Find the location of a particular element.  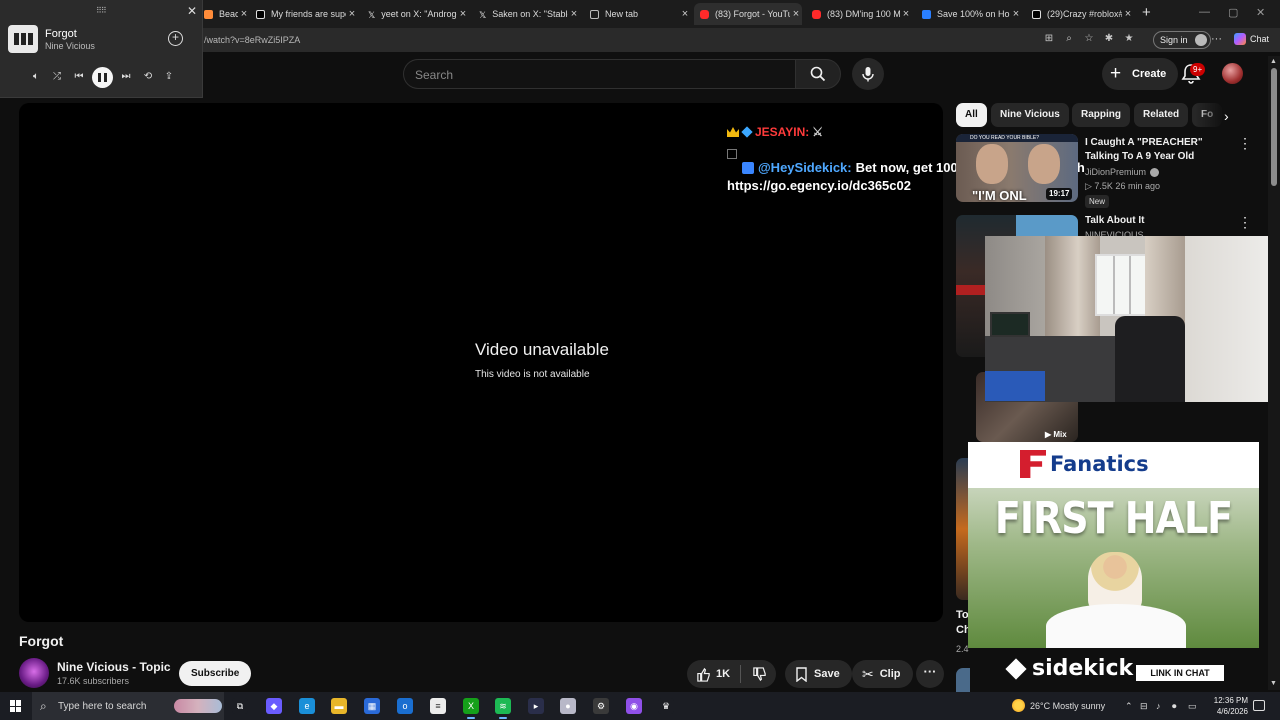

rec-channel: JiDionPremium is located at coordinates (1122, 172).